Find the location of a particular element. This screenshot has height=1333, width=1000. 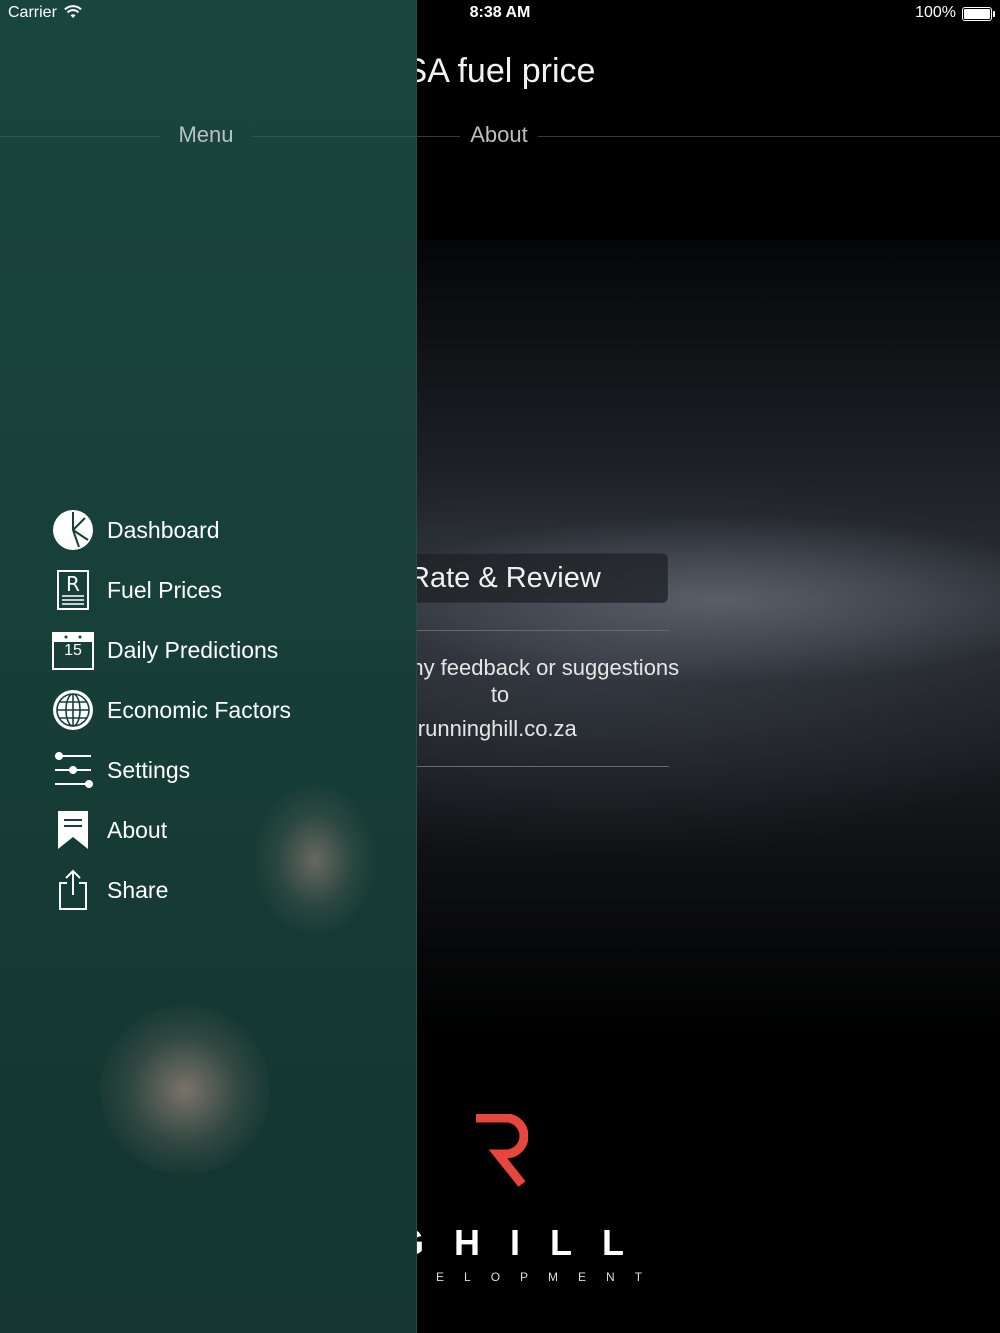

clock: 8:38 AM is located at coordinates (500, 12).